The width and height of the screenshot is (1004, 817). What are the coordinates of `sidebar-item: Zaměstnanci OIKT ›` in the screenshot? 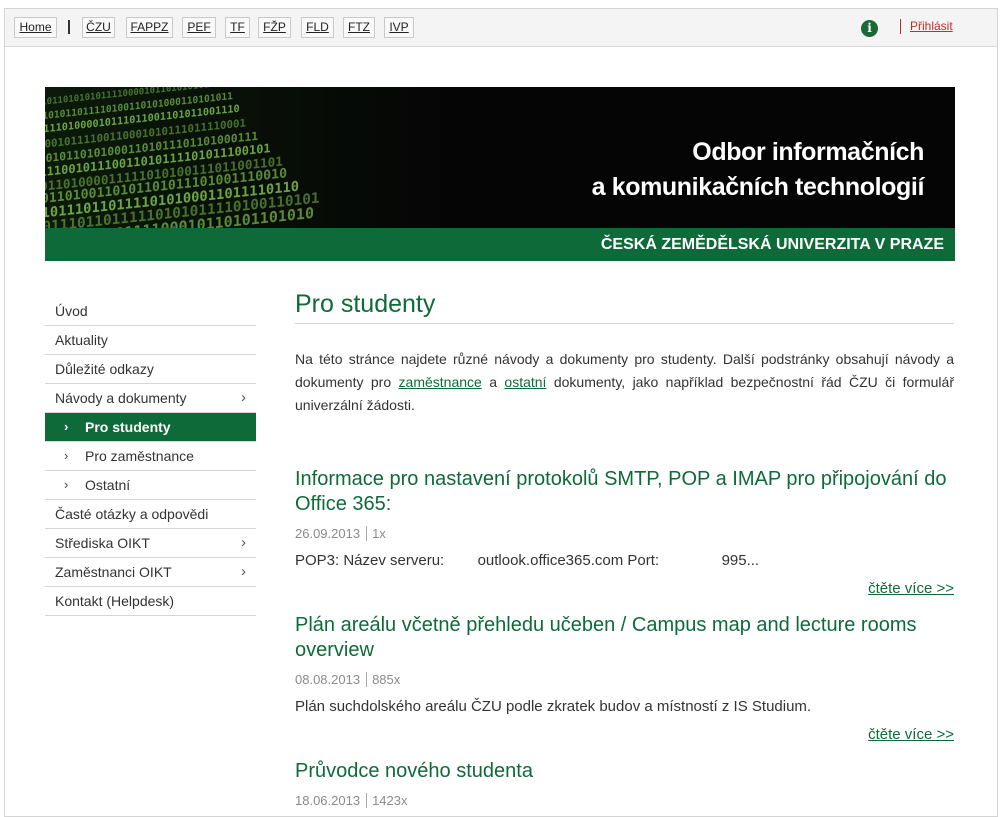 It's located at (150, 572).